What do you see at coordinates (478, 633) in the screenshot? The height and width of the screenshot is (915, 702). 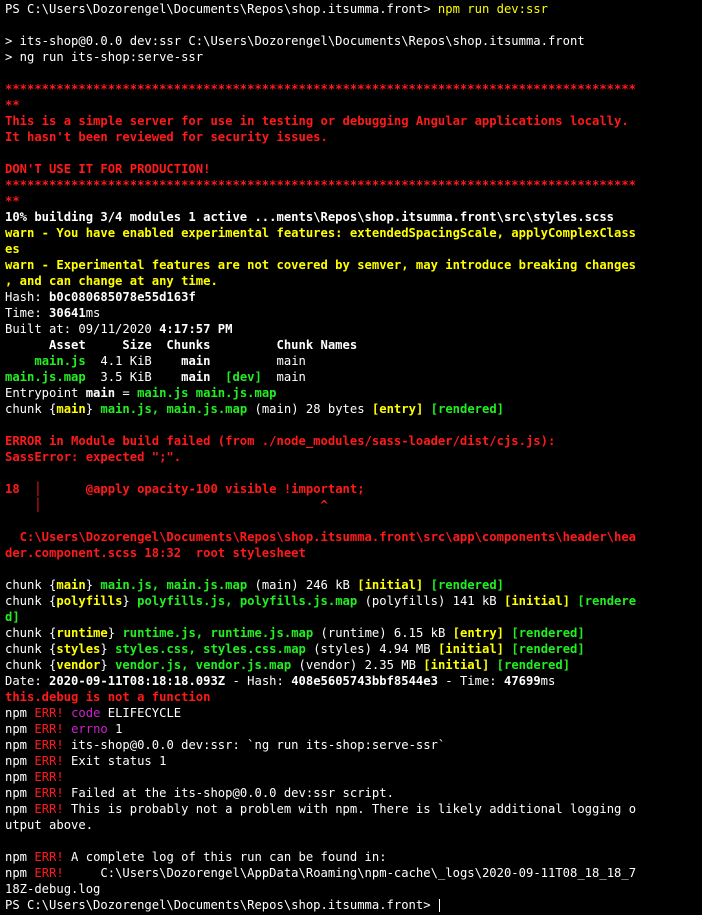 I see `terminal-text: [entry]` at bounding box center [478, 633].